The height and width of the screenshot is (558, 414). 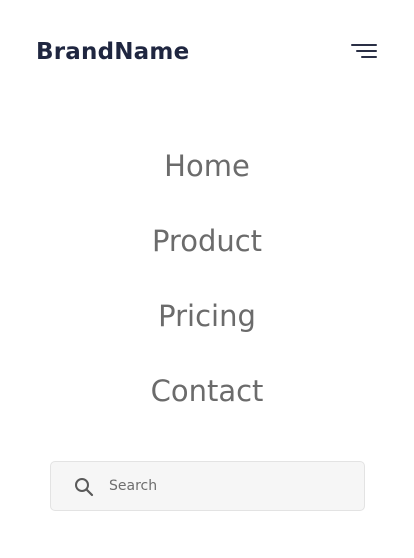 I want to click on menu-toggle-button, so click(x=364, y=52).